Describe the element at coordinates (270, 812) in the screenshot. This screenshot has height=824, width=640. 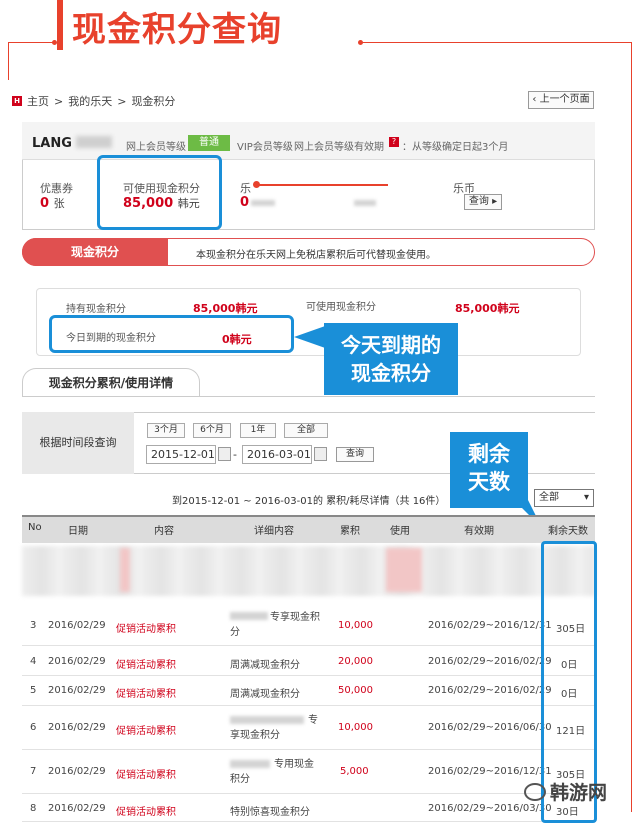
I see `row-detail: 特别惊喜现金积分` at that location.